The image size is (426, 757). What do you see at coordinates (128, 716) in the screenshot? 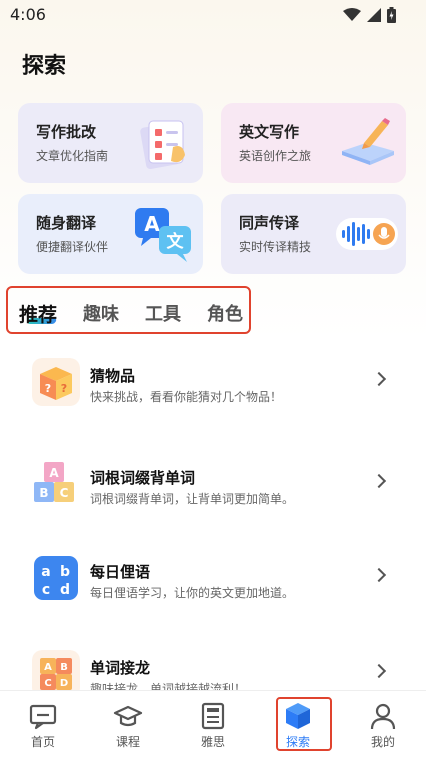
I see `graduation-cap-icon` at bounding box center [128, 716].